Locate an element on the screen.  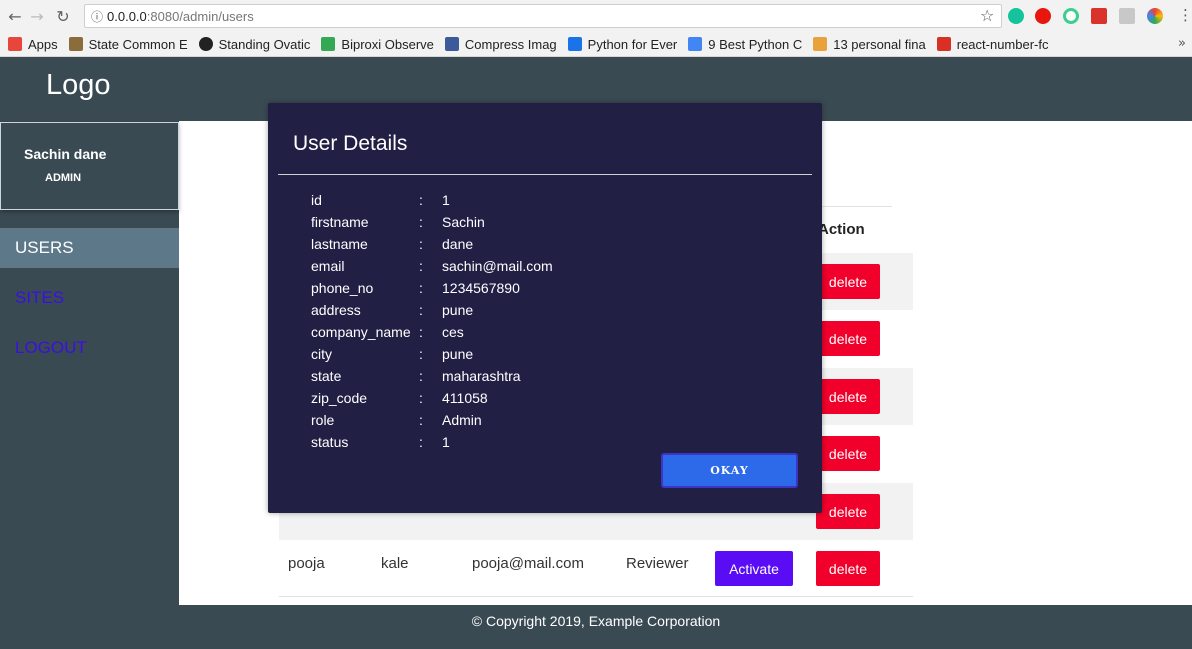
bookmark-item: Python for Ever is located at coordinates (622, 44).